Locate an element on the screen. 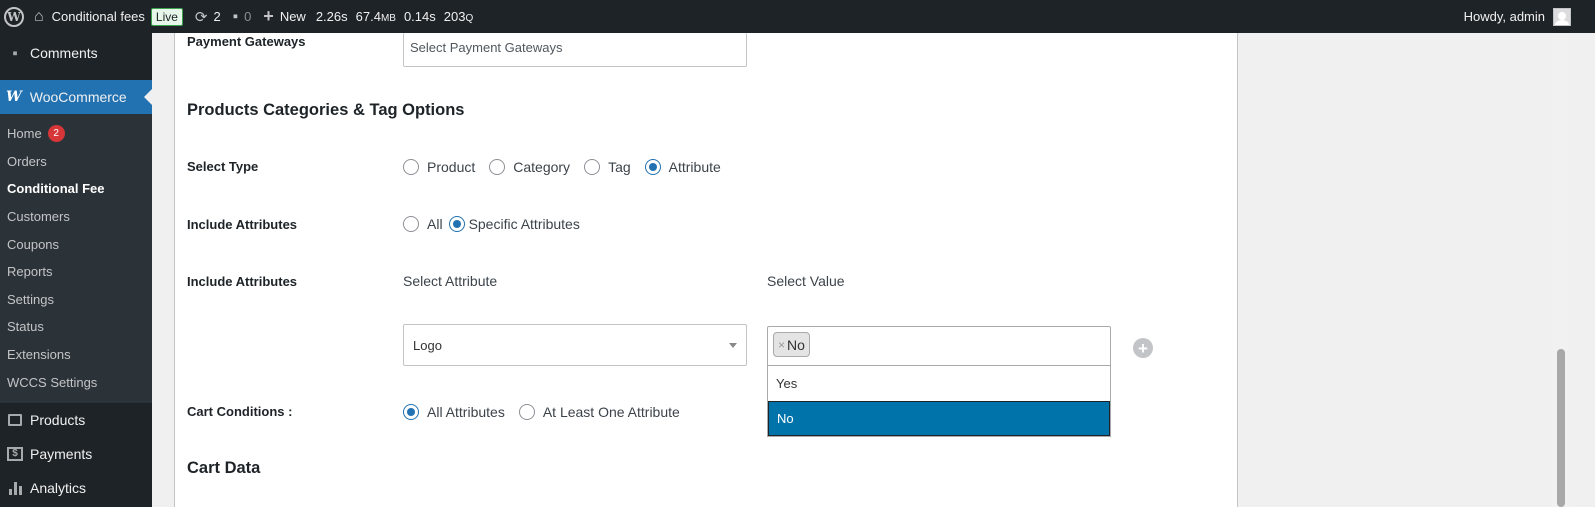 This screenshot has width=1595, height=507. select-attribute-heading: Select Attribute is located at coordinates (450, 281).